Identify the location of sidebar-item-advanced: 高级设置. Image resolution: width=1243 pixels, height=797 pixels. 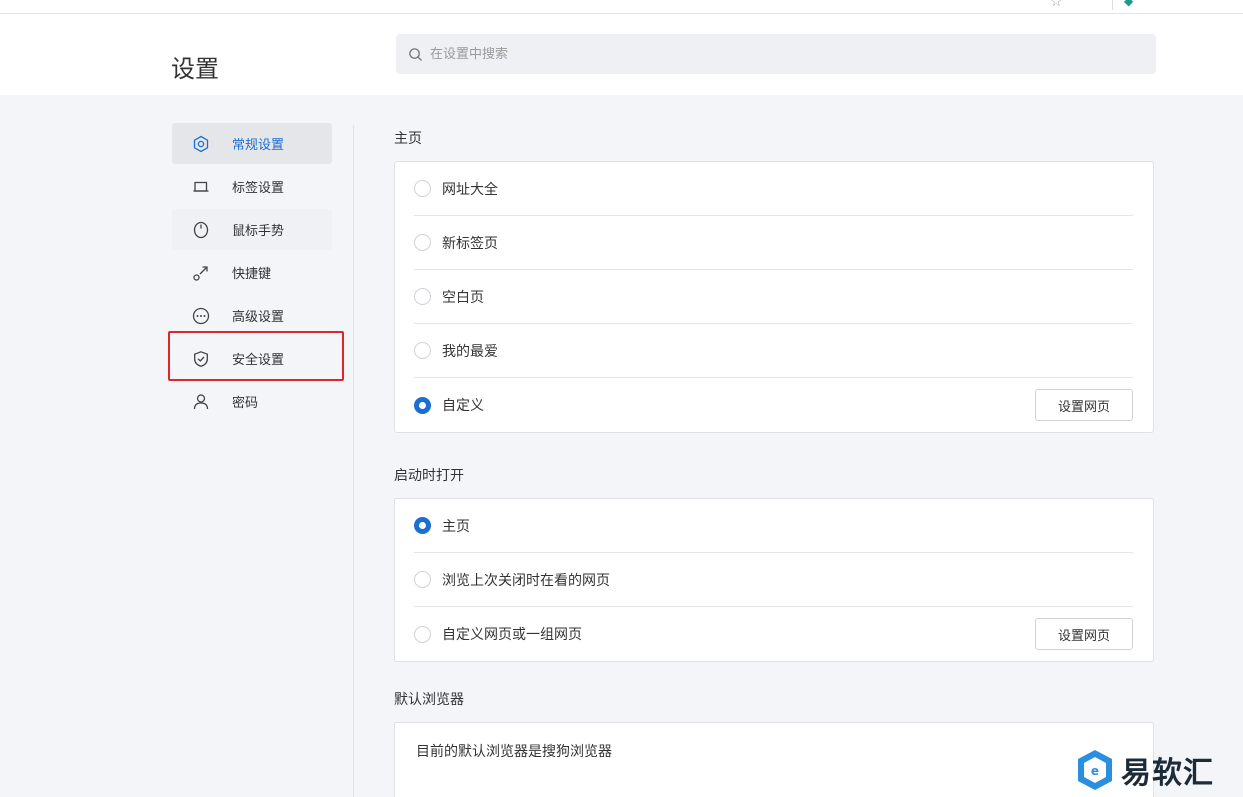
(252, 315).